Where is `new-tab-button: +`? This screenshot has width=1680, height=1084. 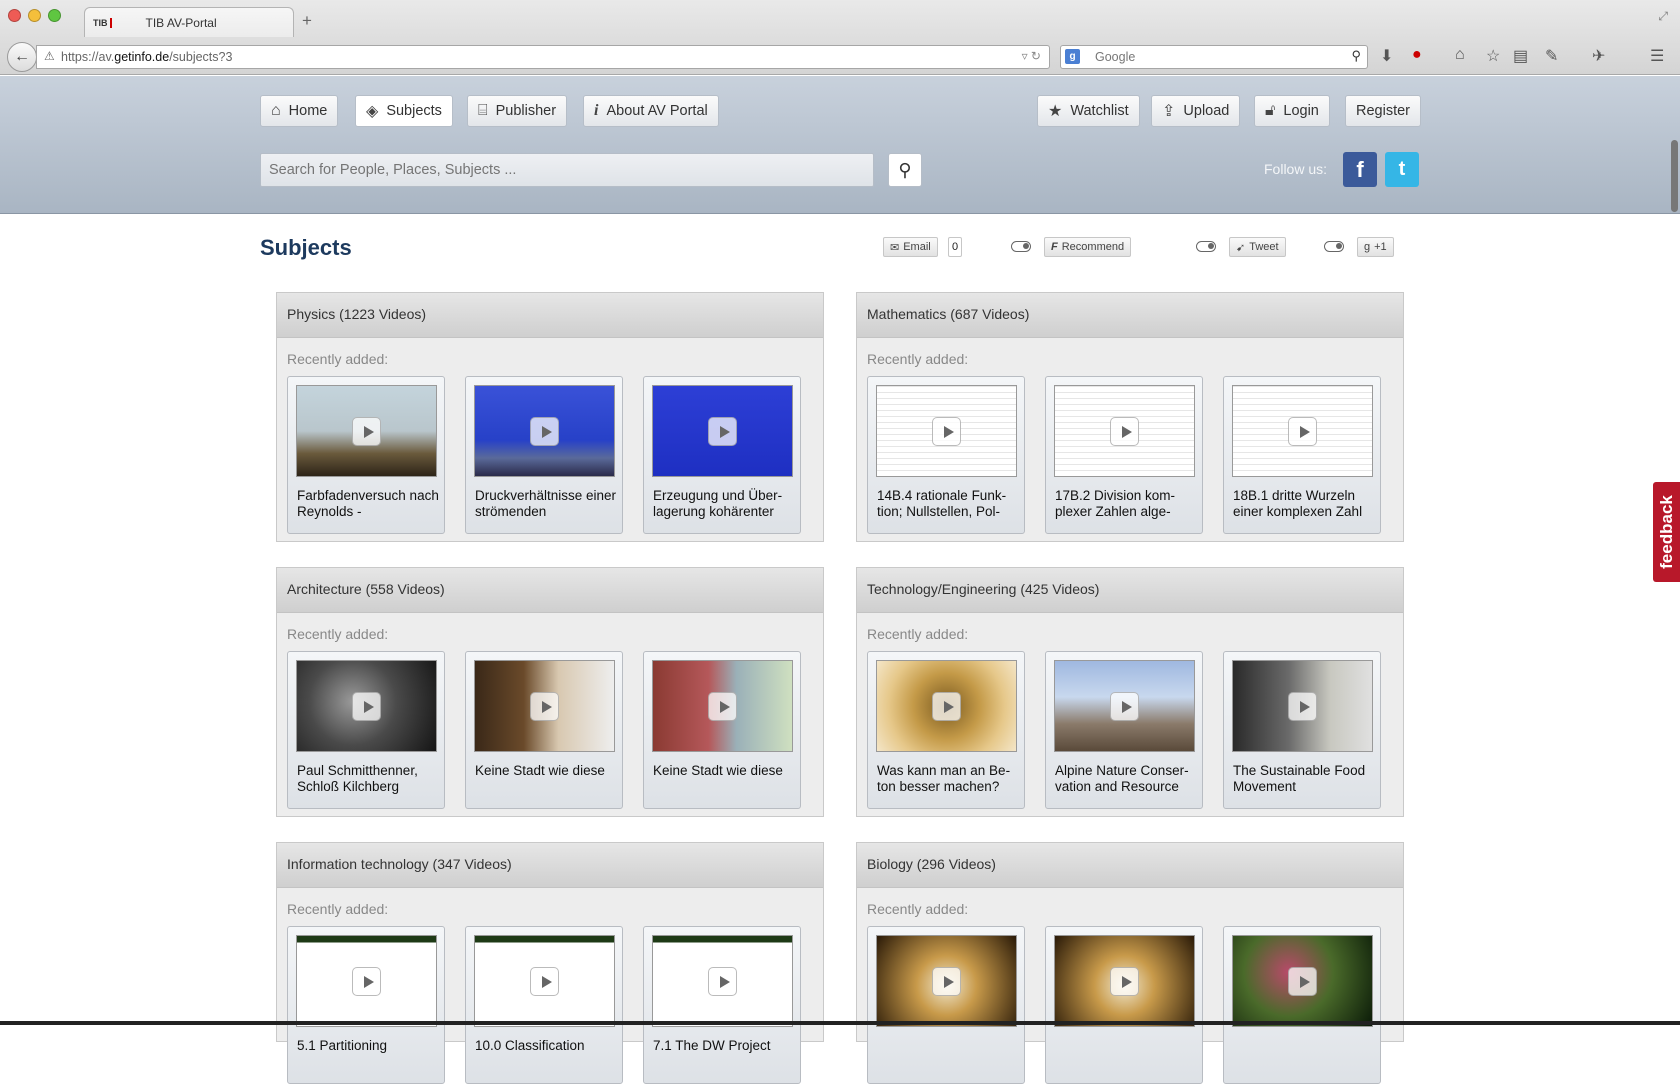 new-tab-button: + is located at coordinates (307, 21).